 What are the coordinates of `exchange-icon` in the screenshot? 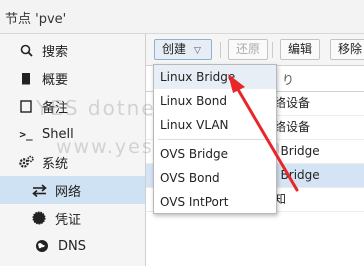 It's located at (39, 190).